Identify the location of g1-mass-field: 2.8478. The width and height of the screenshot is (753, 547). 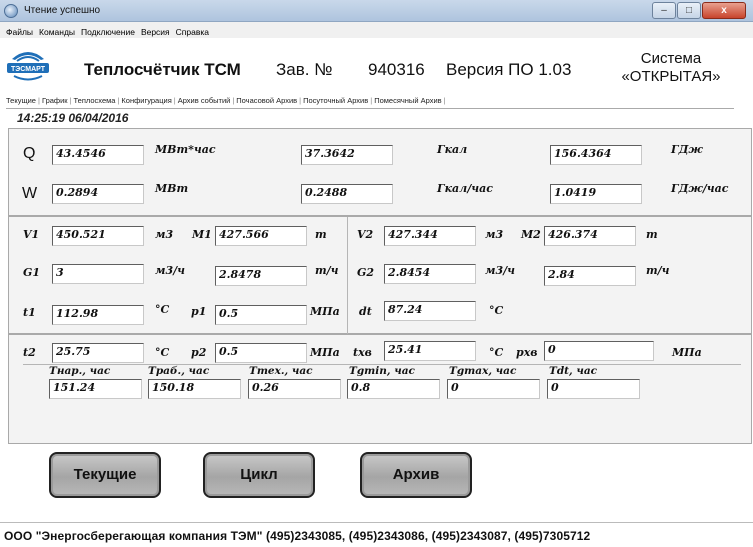
(261, 276).